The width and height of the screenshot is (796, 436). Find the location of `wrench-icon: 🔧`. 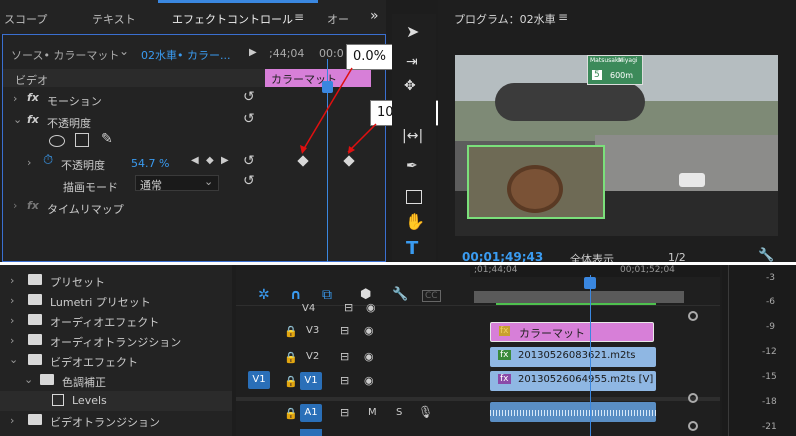

wrench-icon: 🔧 is located at coordinates (766, 255).